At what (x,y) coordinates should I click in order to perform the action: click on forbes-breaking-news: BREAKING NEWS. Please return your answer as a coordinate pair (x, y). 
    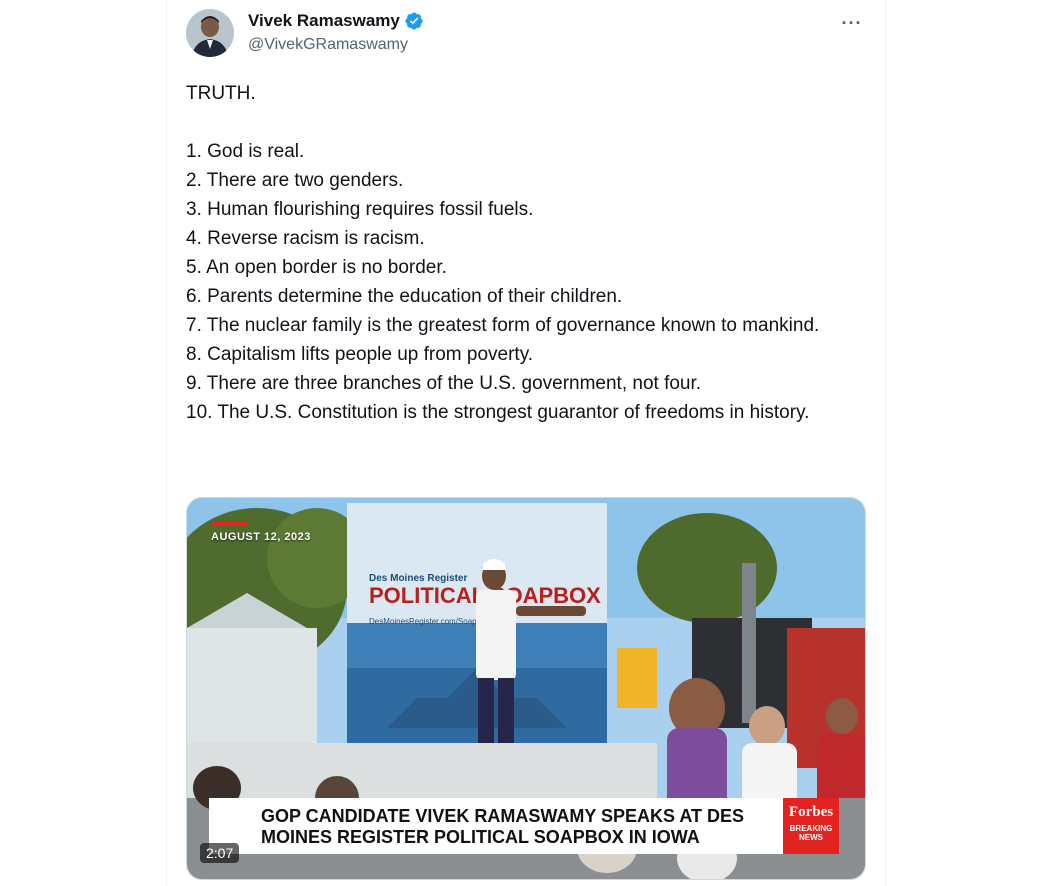
    Looking at the image, I should click on (811, 833).